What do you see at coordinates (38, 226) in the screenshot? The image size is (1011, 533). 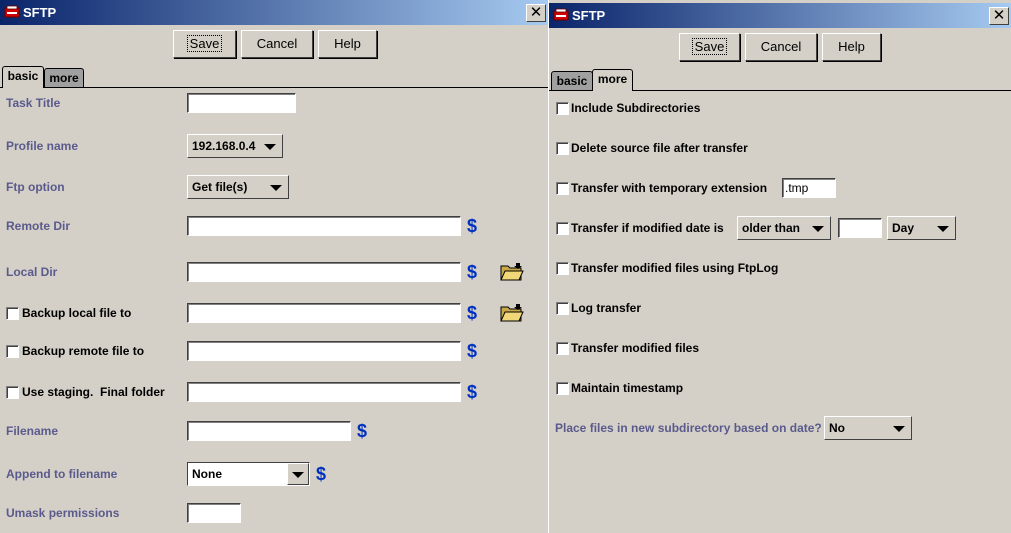 I see `remote-dir-label: Remote Dir` at bounding box center [38, 226].